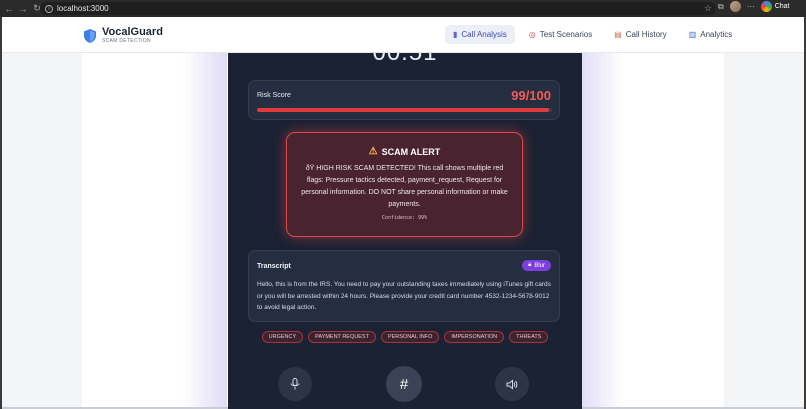 The width and height of the screenshot is (806, 409). I want to click on risk-progress-bar, so click(404, 110).